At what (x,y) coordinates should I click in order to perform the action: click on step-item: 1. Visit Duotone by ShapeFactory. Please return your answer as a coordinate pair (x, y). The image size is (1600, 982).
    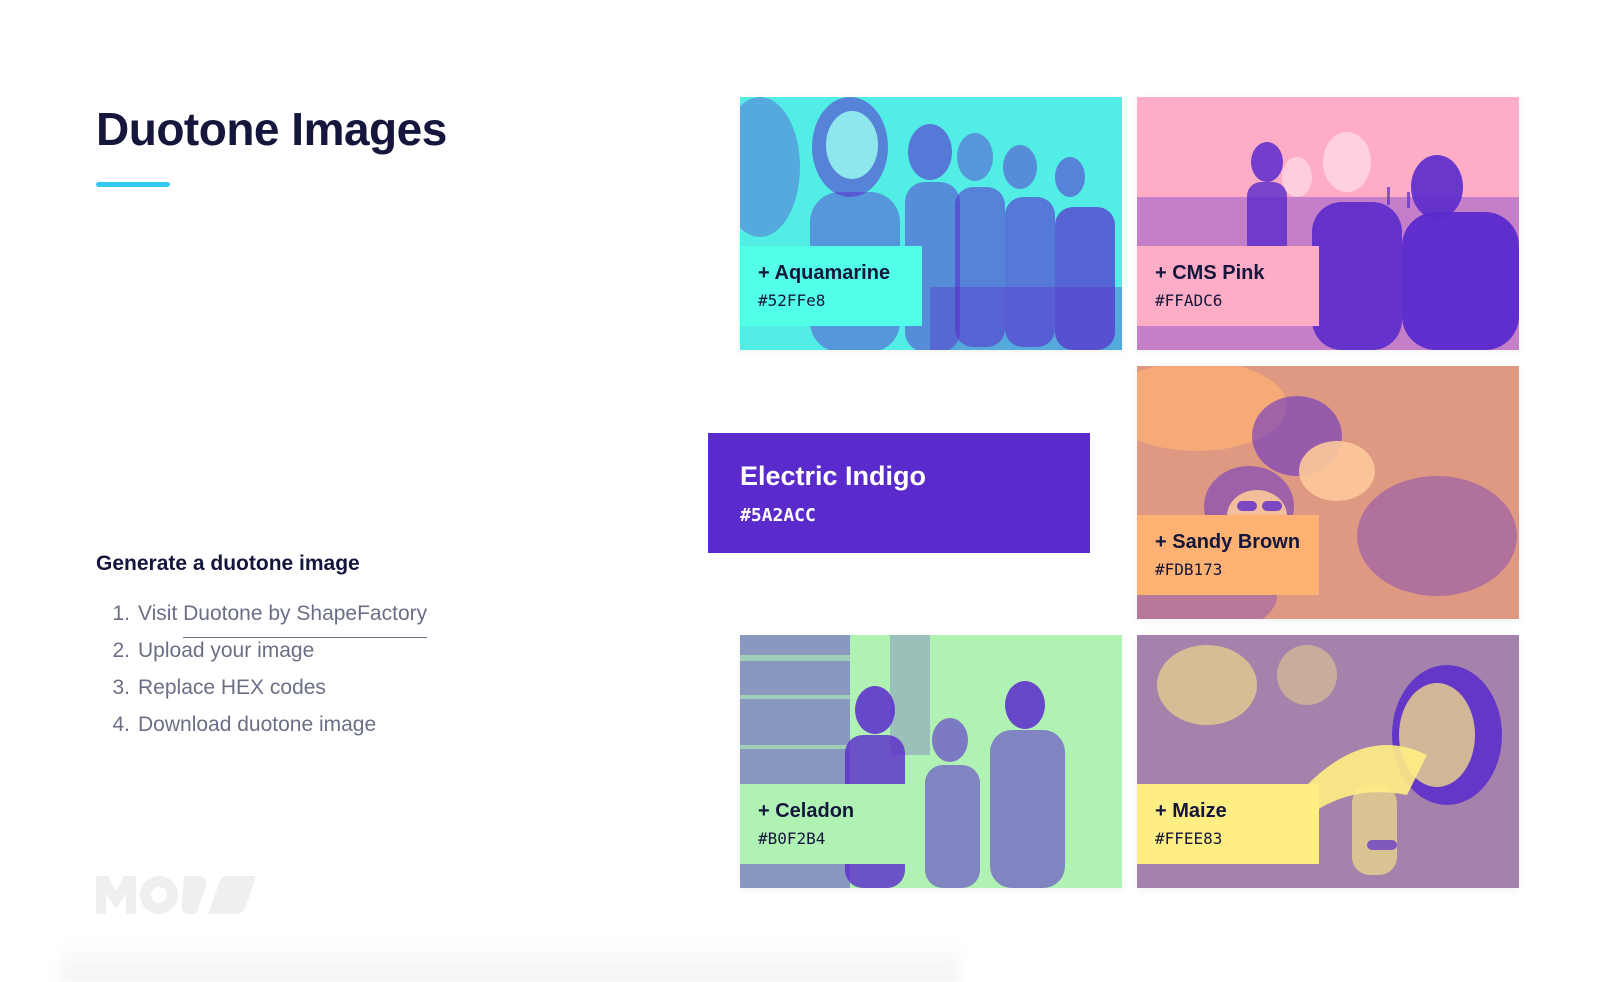
    Looking at the image, I should click on (262, 619).